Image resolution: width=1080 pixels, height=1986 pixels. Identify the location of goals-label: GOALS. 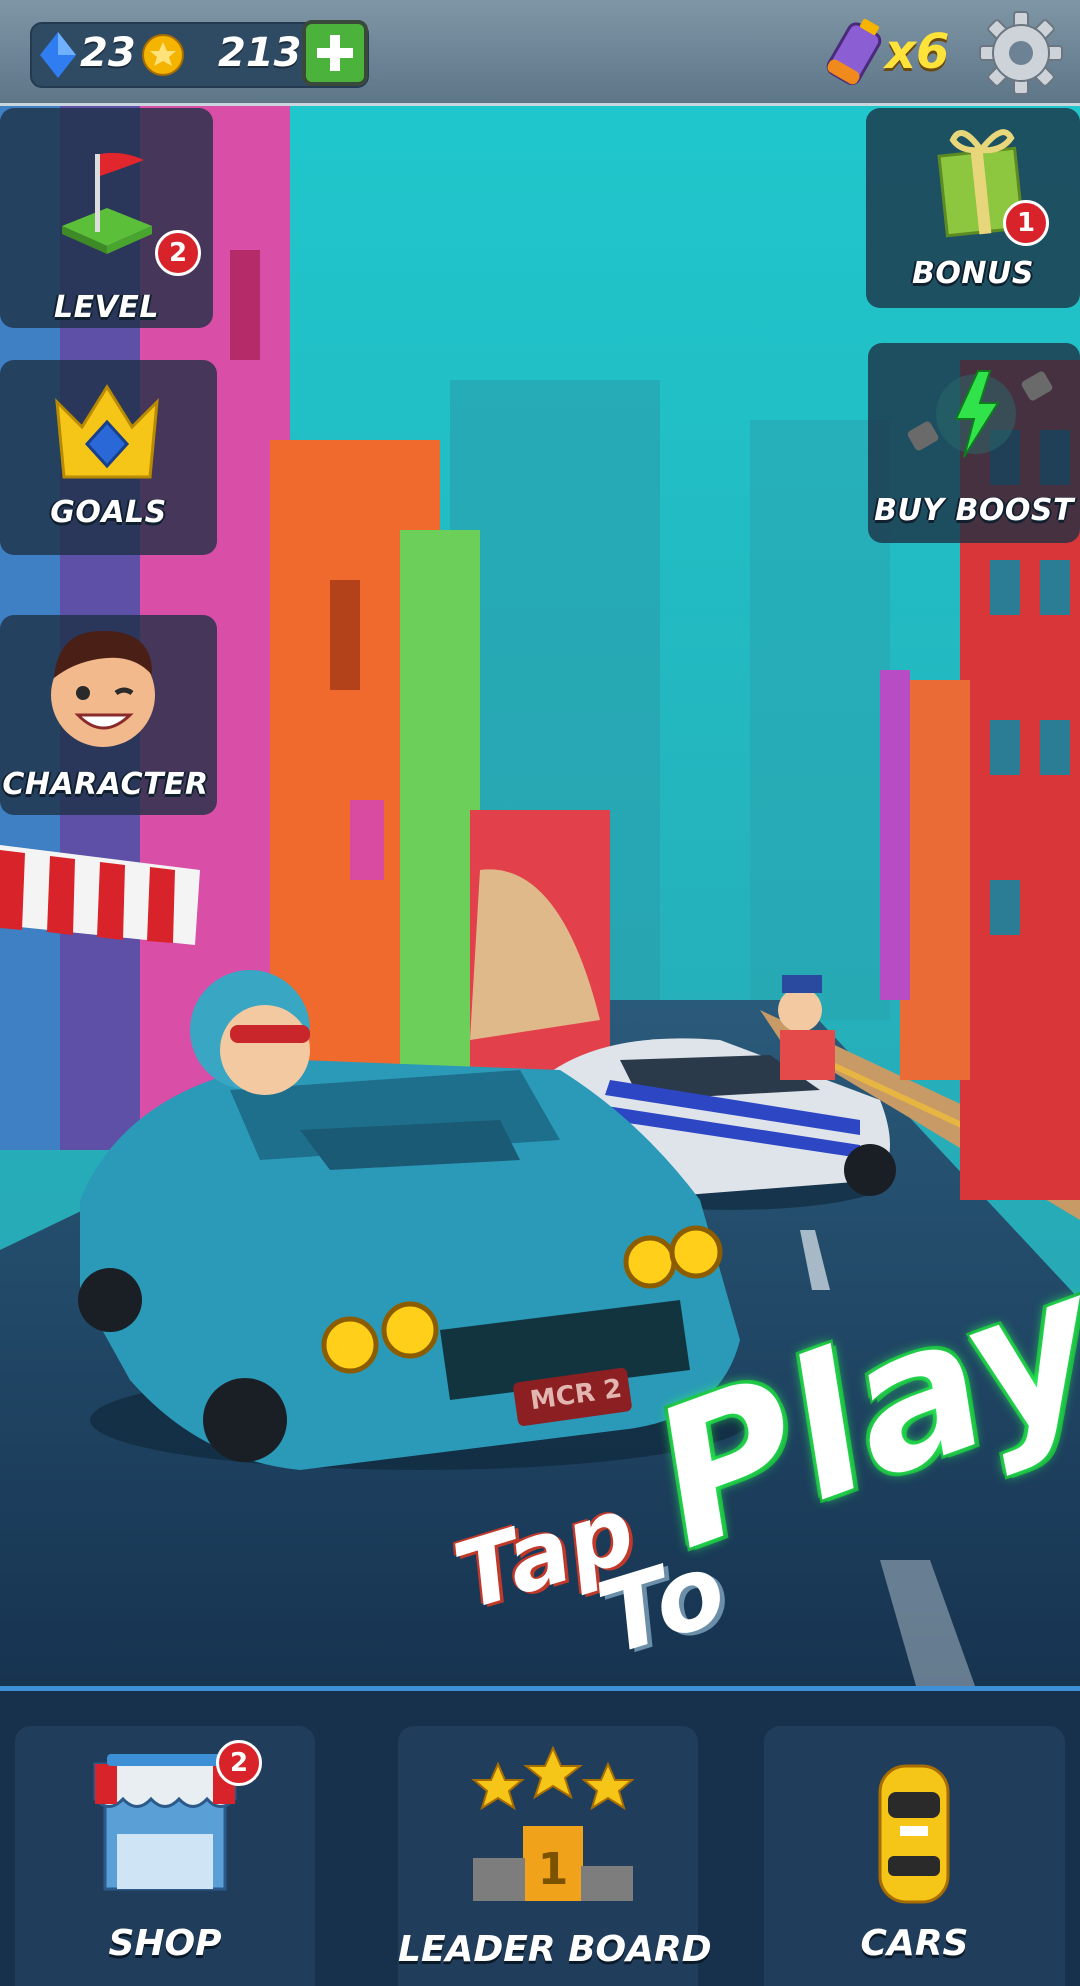
(108, 512).